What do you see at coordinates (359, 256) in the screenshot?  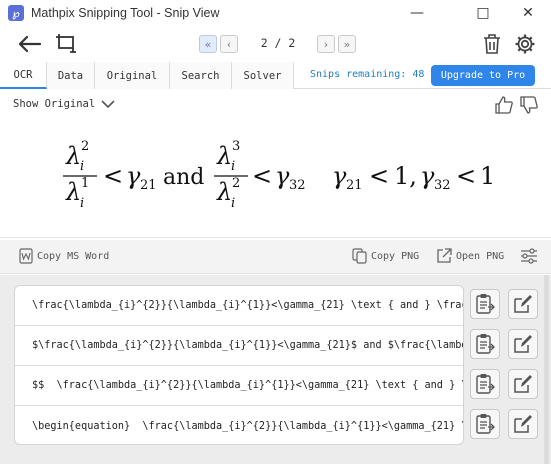 I see `copy-icon` at bounding box center [359, 256].